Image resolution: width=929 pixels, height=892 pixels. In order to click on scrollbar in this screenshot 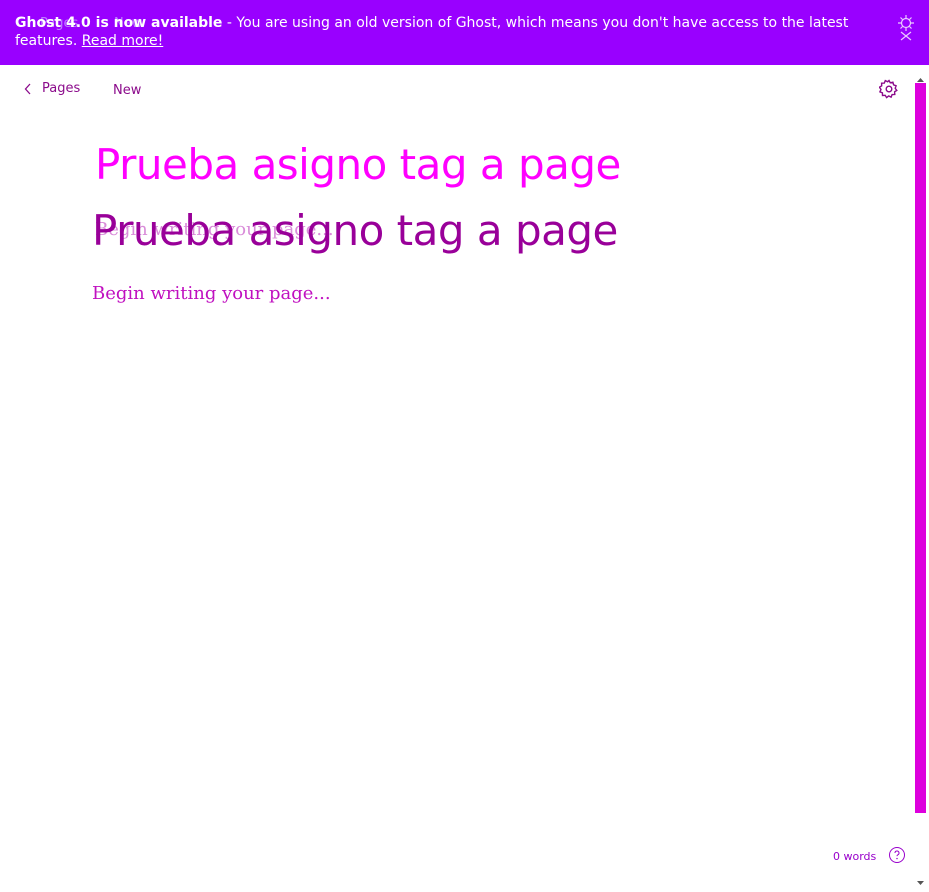, I will do `click(920, 476)`.